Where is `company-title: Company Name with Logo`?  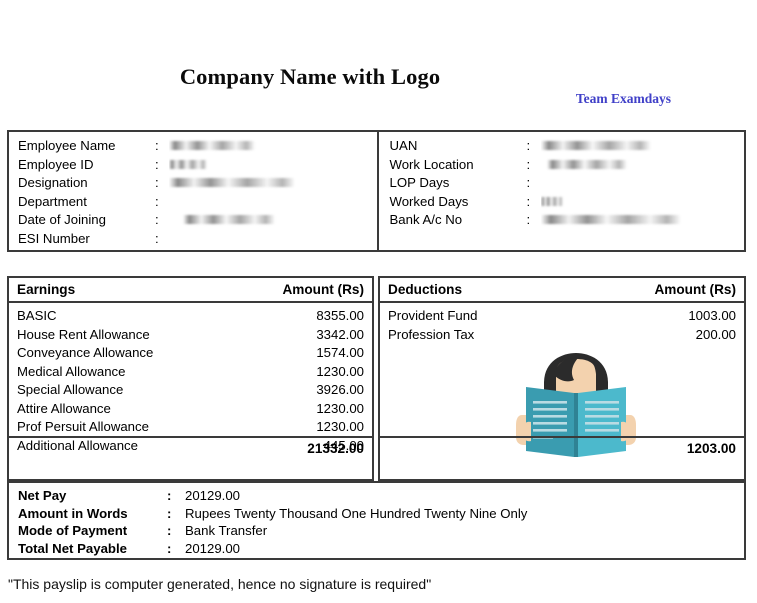
company-title: Company Name with Logo is located at coordinates (310, 76).